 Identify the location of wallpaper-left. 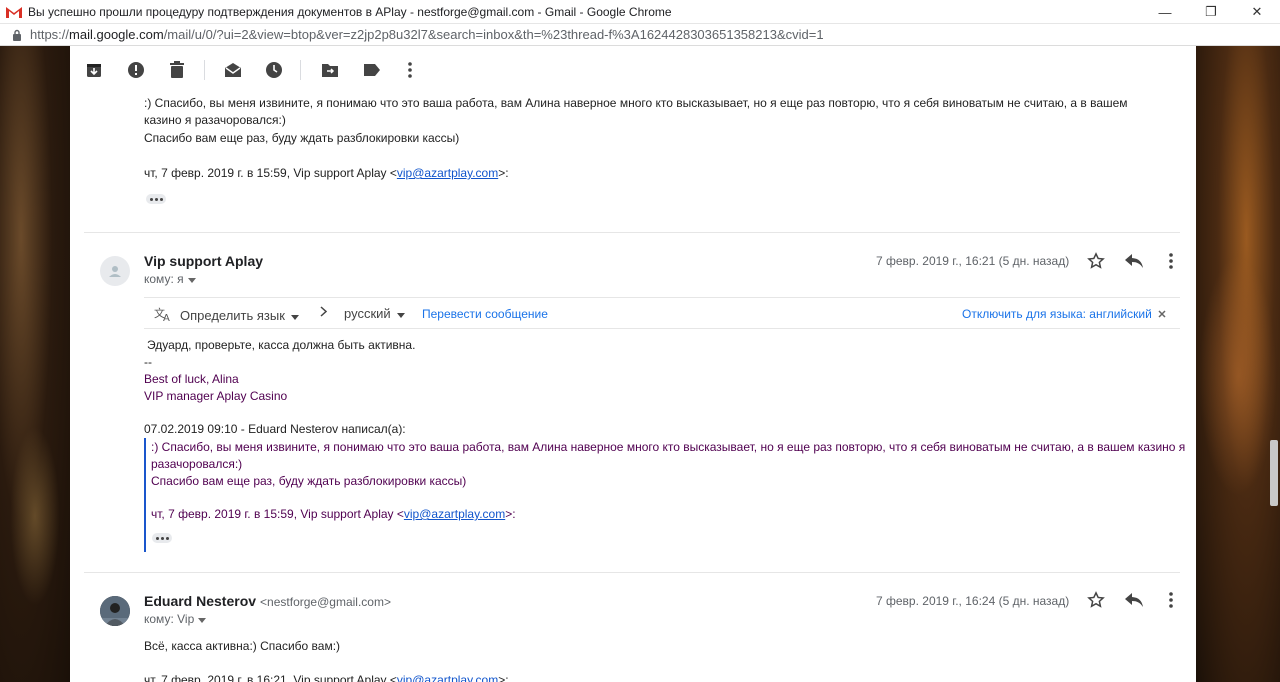
(35, 364).